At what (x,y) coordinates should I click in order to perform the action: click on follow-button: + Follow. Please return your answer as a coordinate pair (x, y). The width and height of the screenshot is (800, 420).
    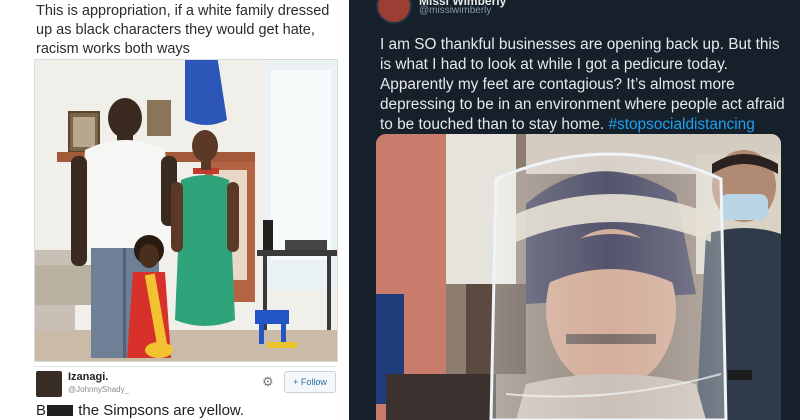
    Looking at the image, I should click on (310, 382).